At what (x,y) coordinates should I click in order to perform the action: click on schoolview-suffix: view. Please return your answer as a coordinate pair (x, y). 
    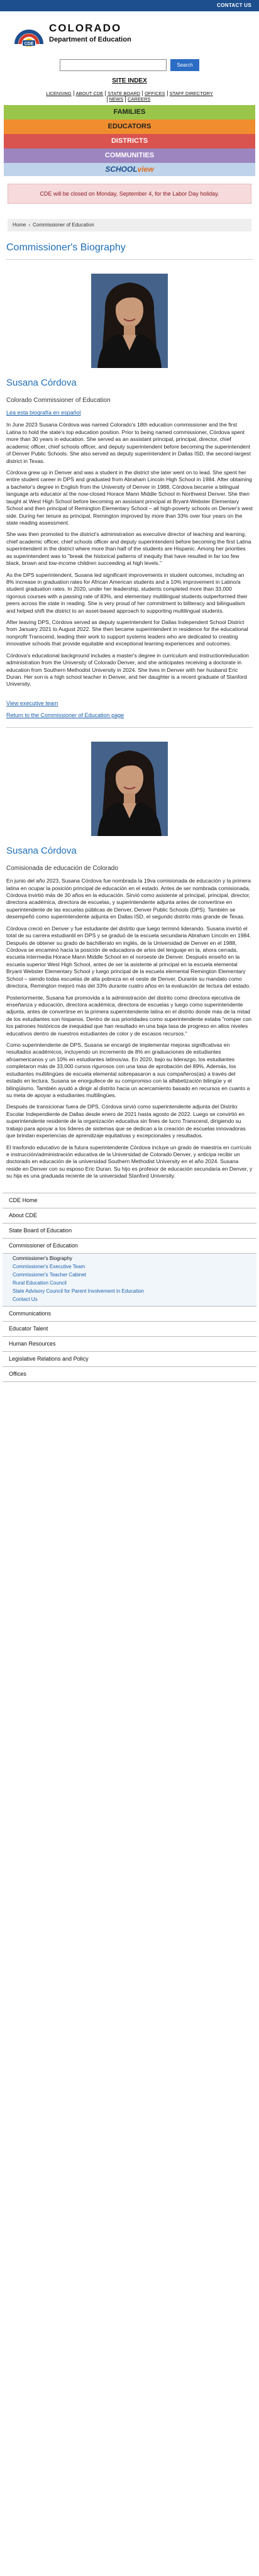
    Looking at the image, I should click on (145, 169).